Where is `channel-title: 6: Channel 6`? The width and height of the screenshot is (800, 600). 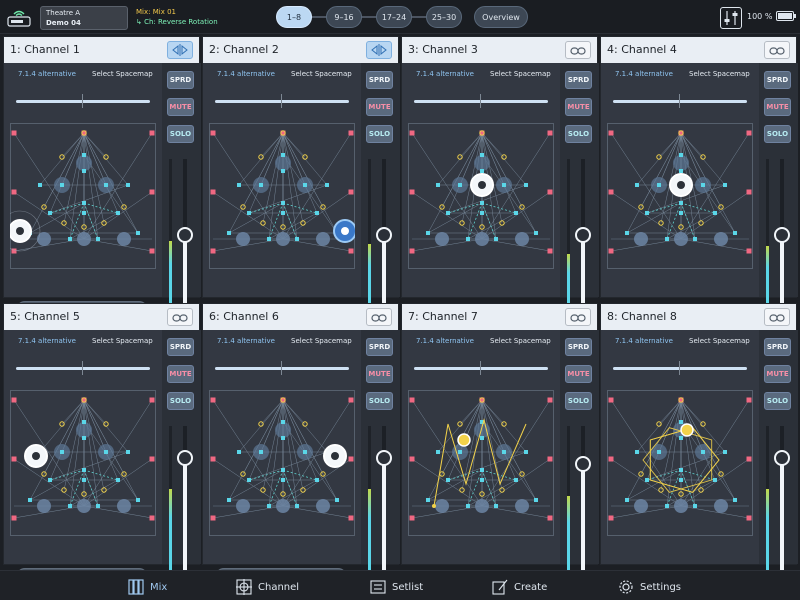 channel-title: 6: Channel 6 is located at coordinates (244, 316).